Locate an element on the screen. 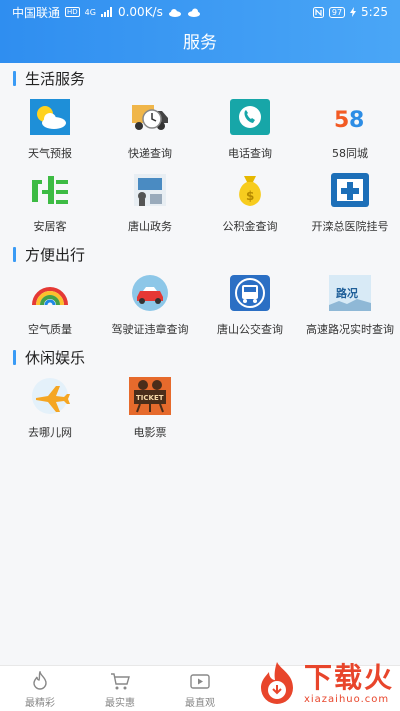  network-speed: 0.00K/s is located at coordinates (140, 12).